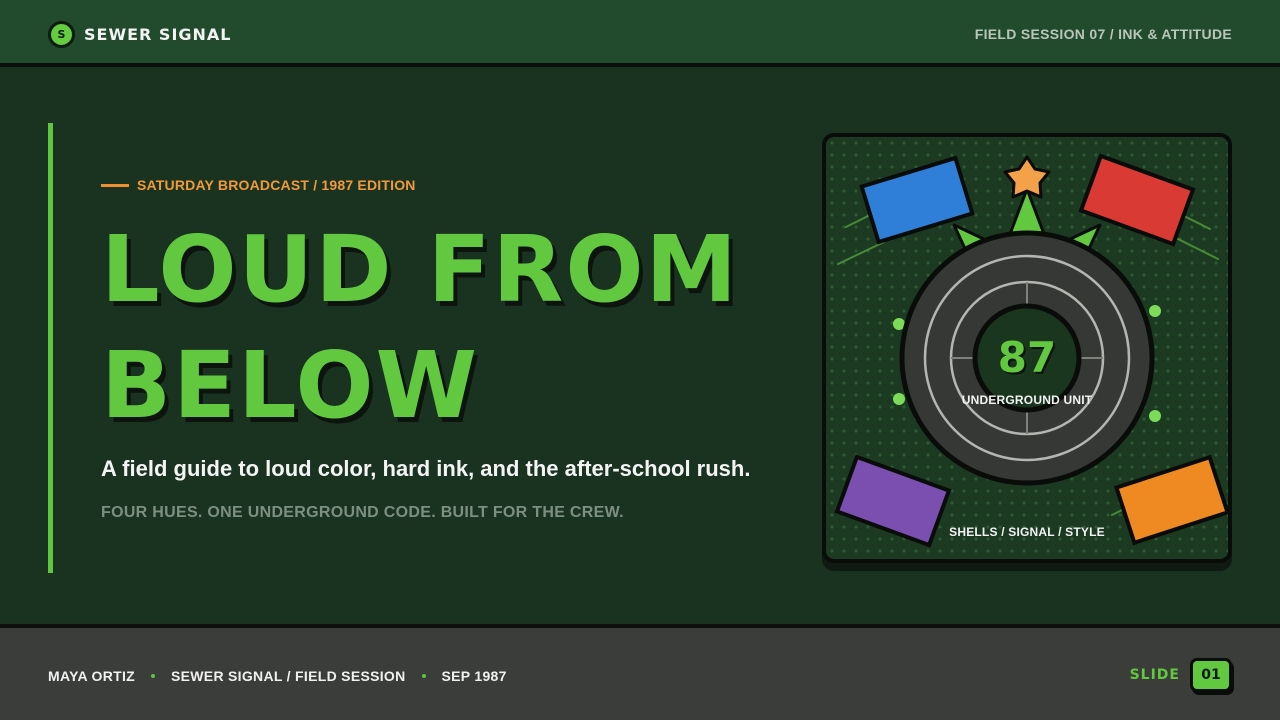 This screenshot has height=720, width=1280. I want to click on footer-author: MAYA ORTIZ, so click(92, 676).